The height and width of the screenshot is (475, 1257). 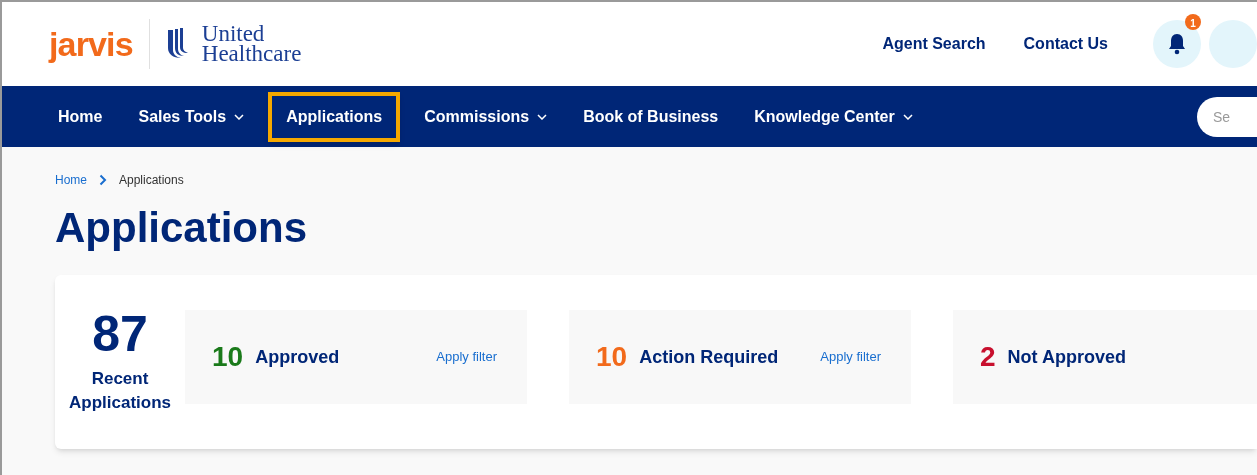 What do you see at coordinates (709, 357) in the screenshot?
I see `stat-label: Action Required` at bounding box center [709, 357].